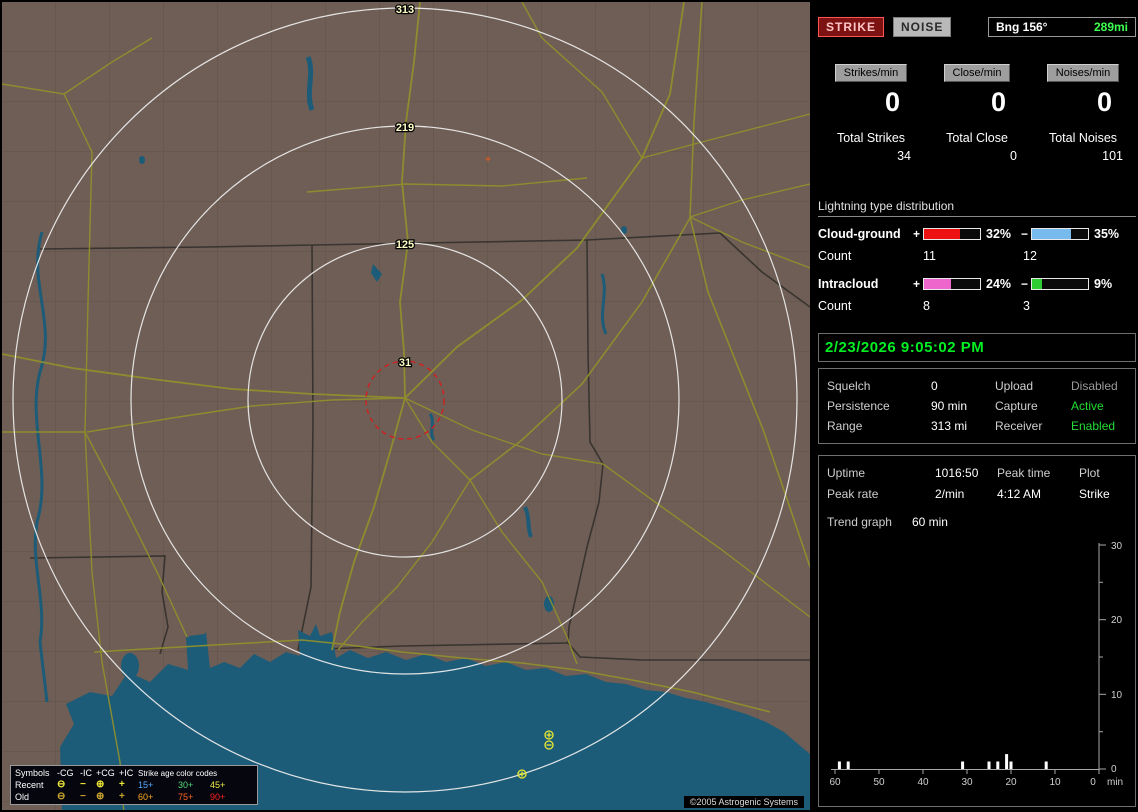 The height and width of the screenshot is (812, 1138). What do you see at coordinates (977, 426) in the screenshot?
I see `settings-row: Range 313 mi Receiver Enabled` at bounding box center [977, 426].